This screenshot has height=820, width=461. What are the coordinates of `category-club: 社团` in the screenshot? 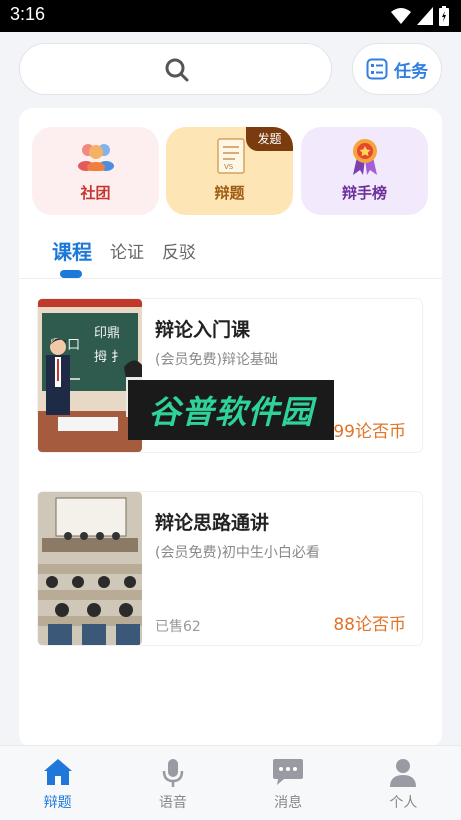 It's located at (95, 171).